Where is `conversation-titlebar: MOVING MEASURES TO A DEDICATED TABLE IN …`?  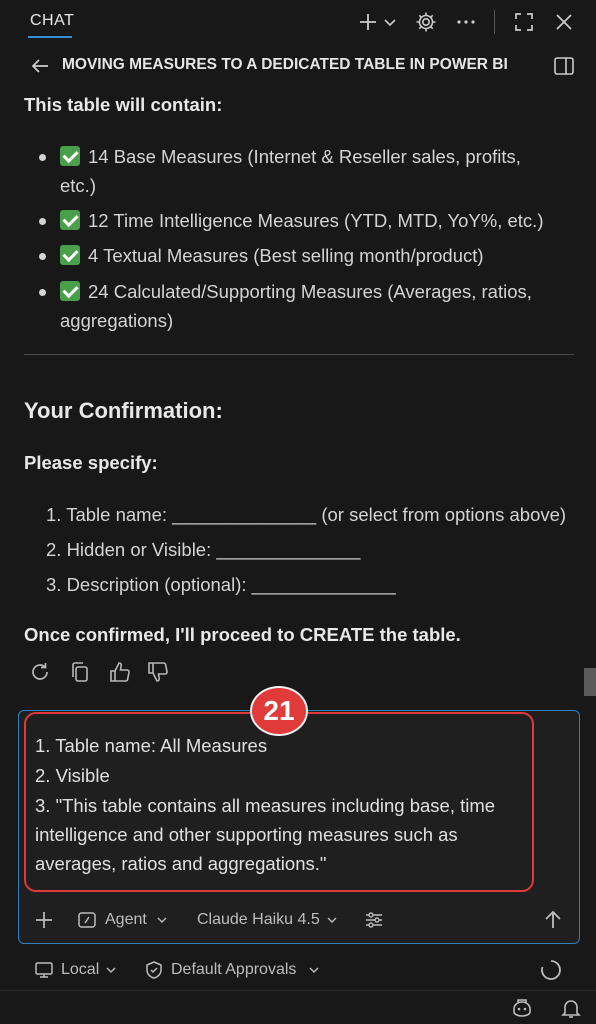 conversation-titlebar: MOVING MEASURES TO A DEDICATED TABLE IN … is located at coordinates (298, 66).